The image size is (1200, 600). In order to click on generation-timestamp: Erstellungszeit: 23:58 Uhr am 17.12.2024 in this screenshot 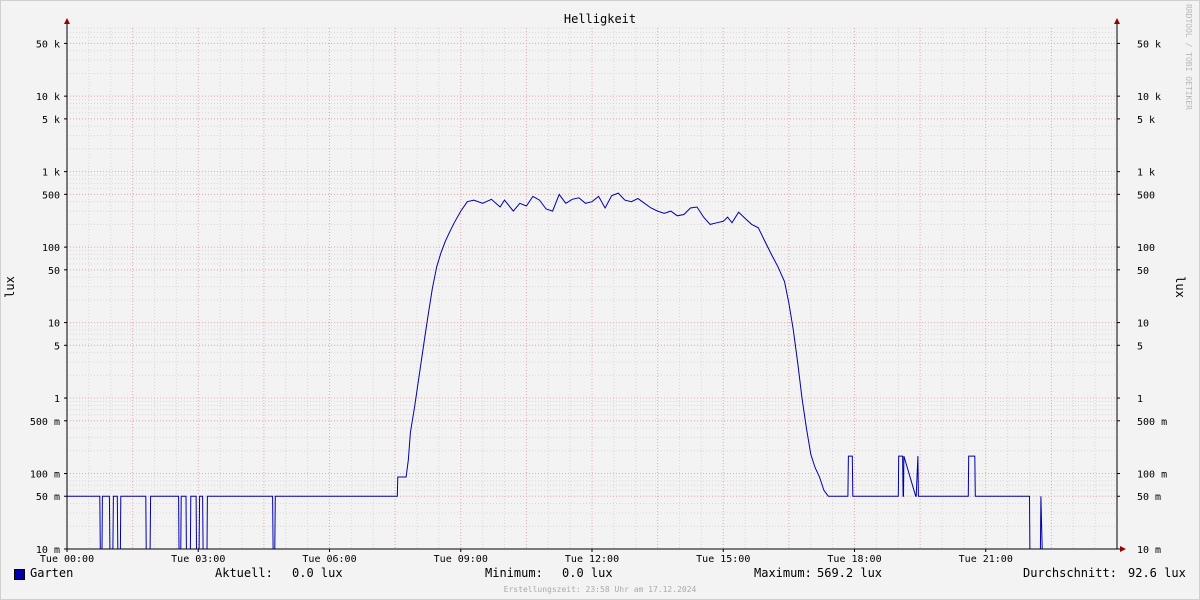, I will do `click(600, 589)`.